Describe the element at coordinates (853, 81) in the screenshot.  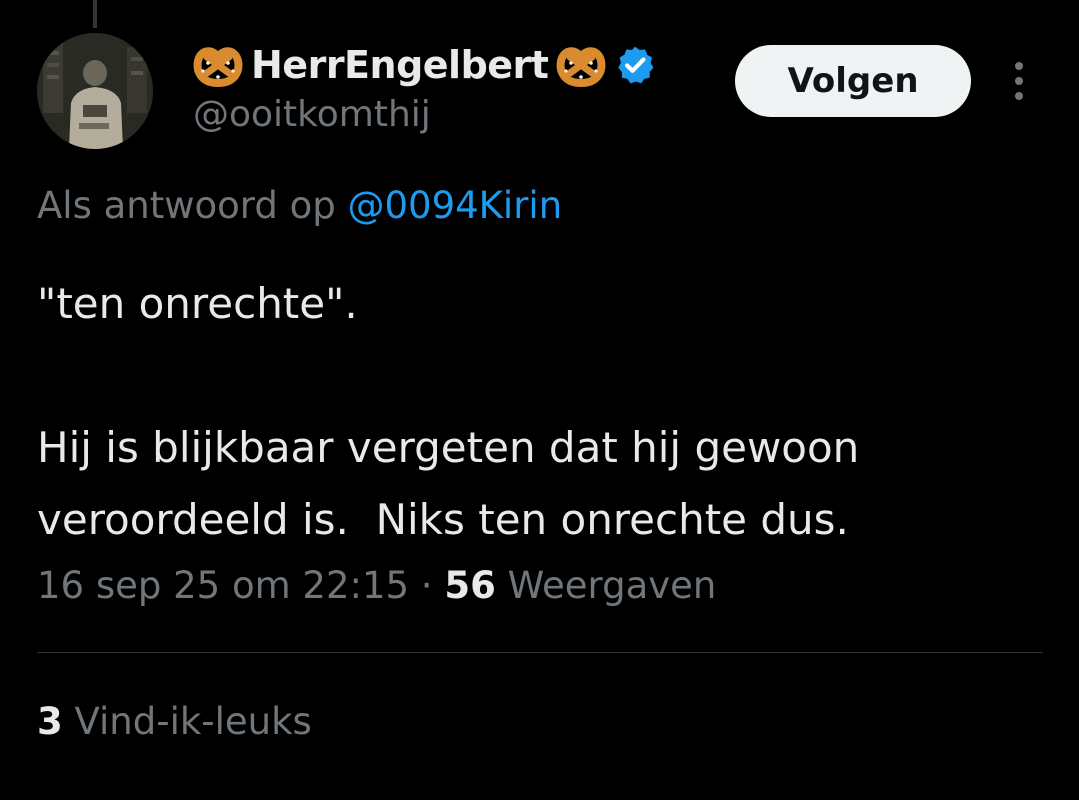
I see `follow-button: Volgen` at that location.